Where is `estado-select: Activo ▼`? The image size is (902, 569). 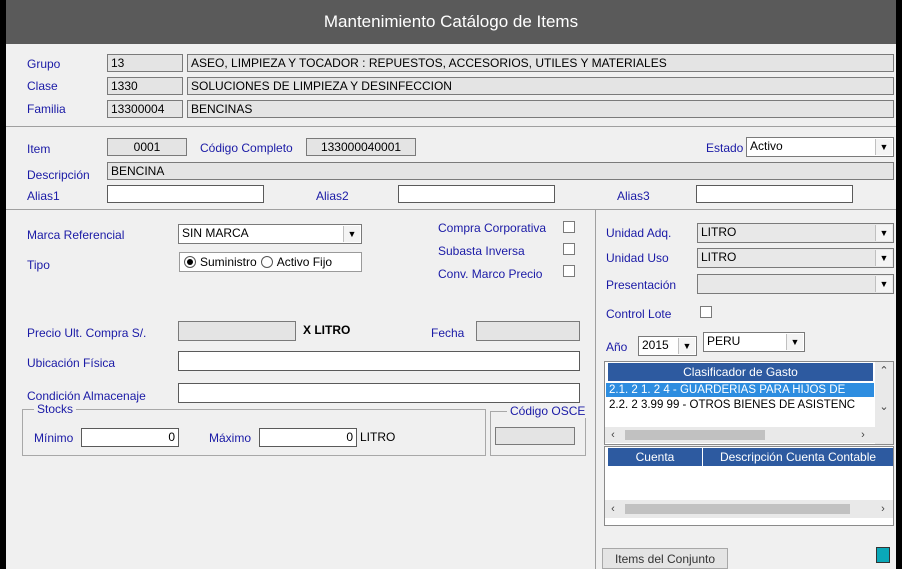
estado-select: Activo ▼ is located at coordinates (820, 147).